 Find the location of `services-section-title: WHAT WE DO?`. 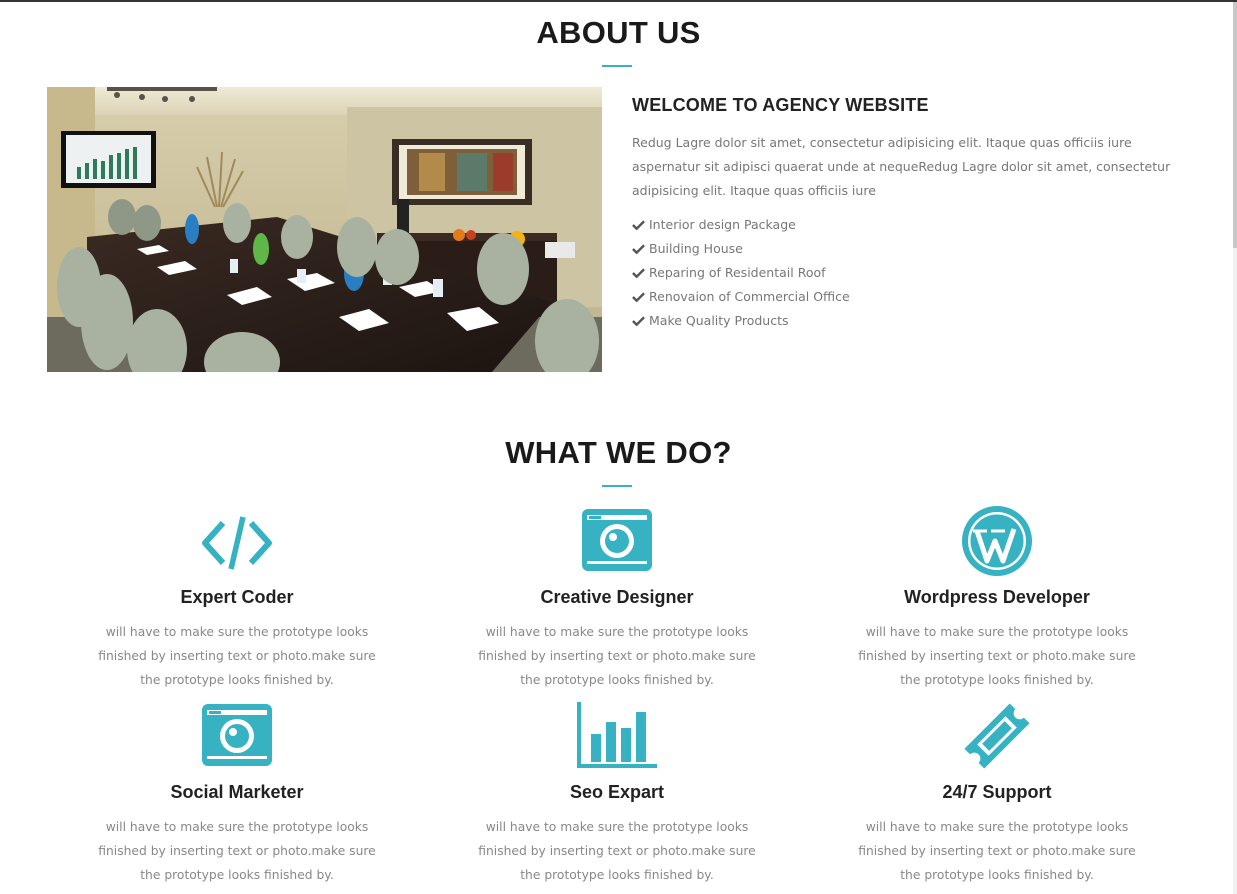

services-section-title: WHAT WE DO? is located at coordinates (618, 452).